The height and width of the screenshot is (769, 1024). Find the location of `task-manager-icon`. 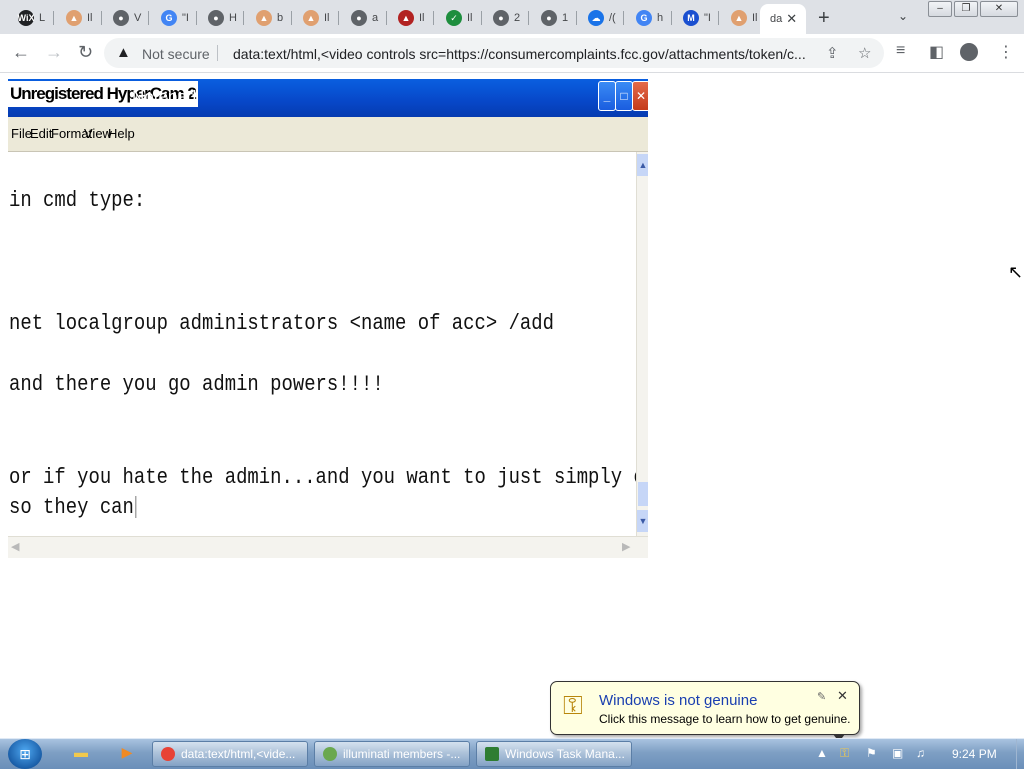

task-manager-icon is located at coordinates (492, 754).